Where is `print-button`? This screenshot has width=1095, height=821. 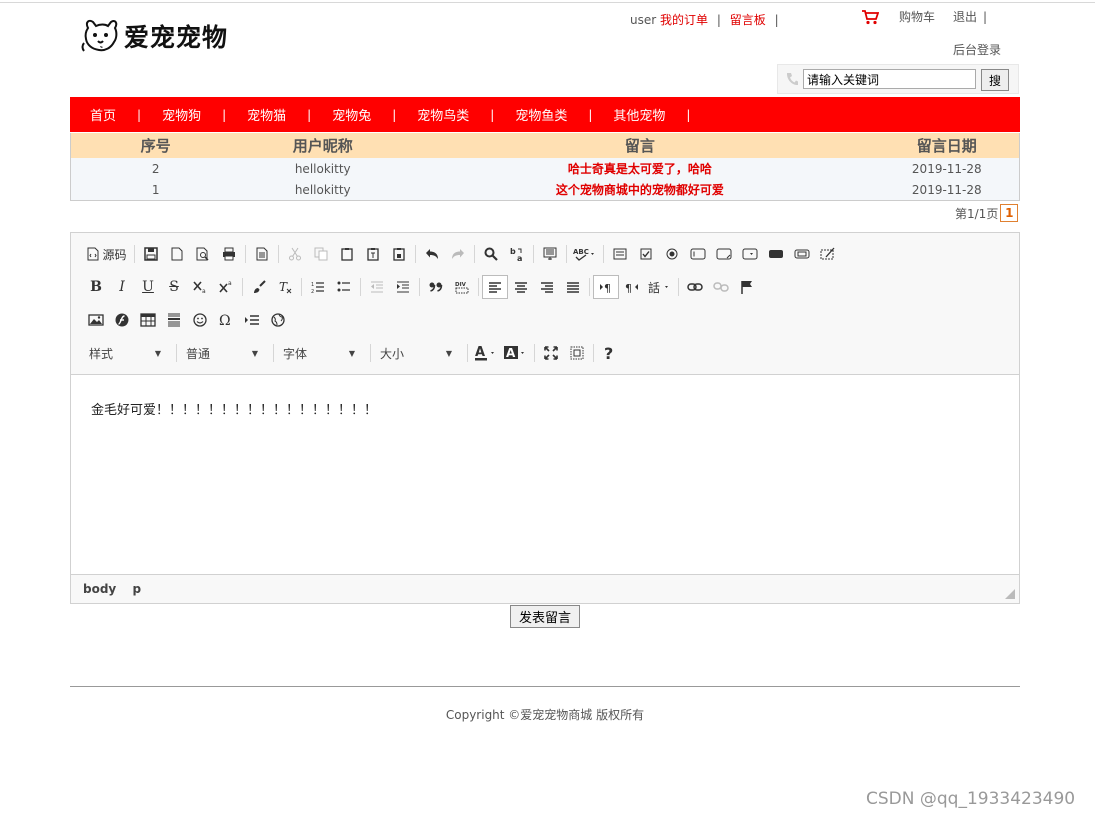 print-button is located at coordinates (229, 254).